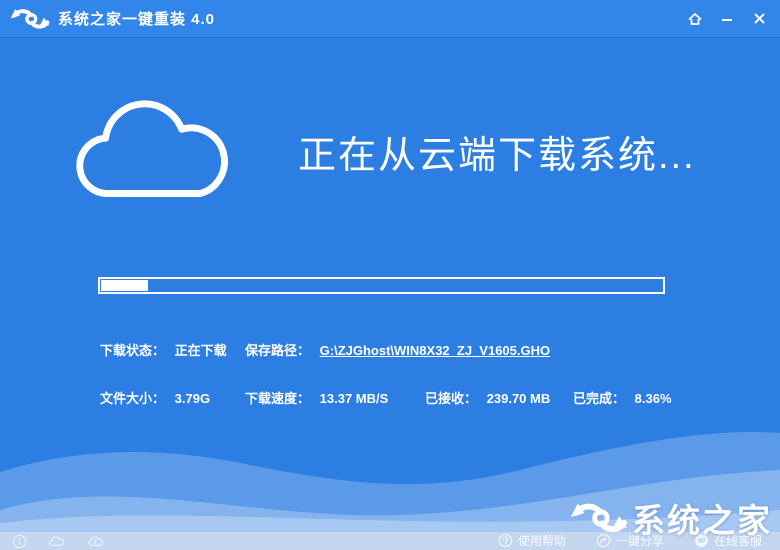  I want to click on minimize-icon, so click(727, 19).